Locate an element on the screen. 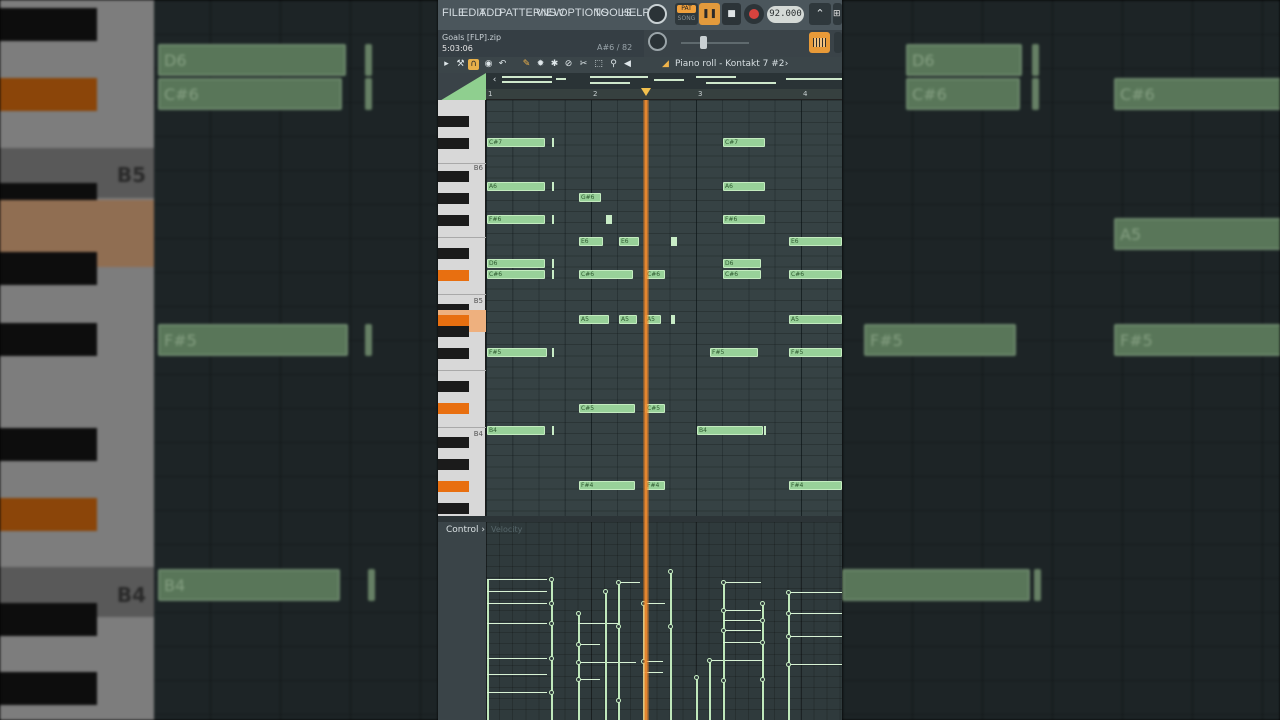  browser-button: ⊞ is located at coordinates (837, 14).